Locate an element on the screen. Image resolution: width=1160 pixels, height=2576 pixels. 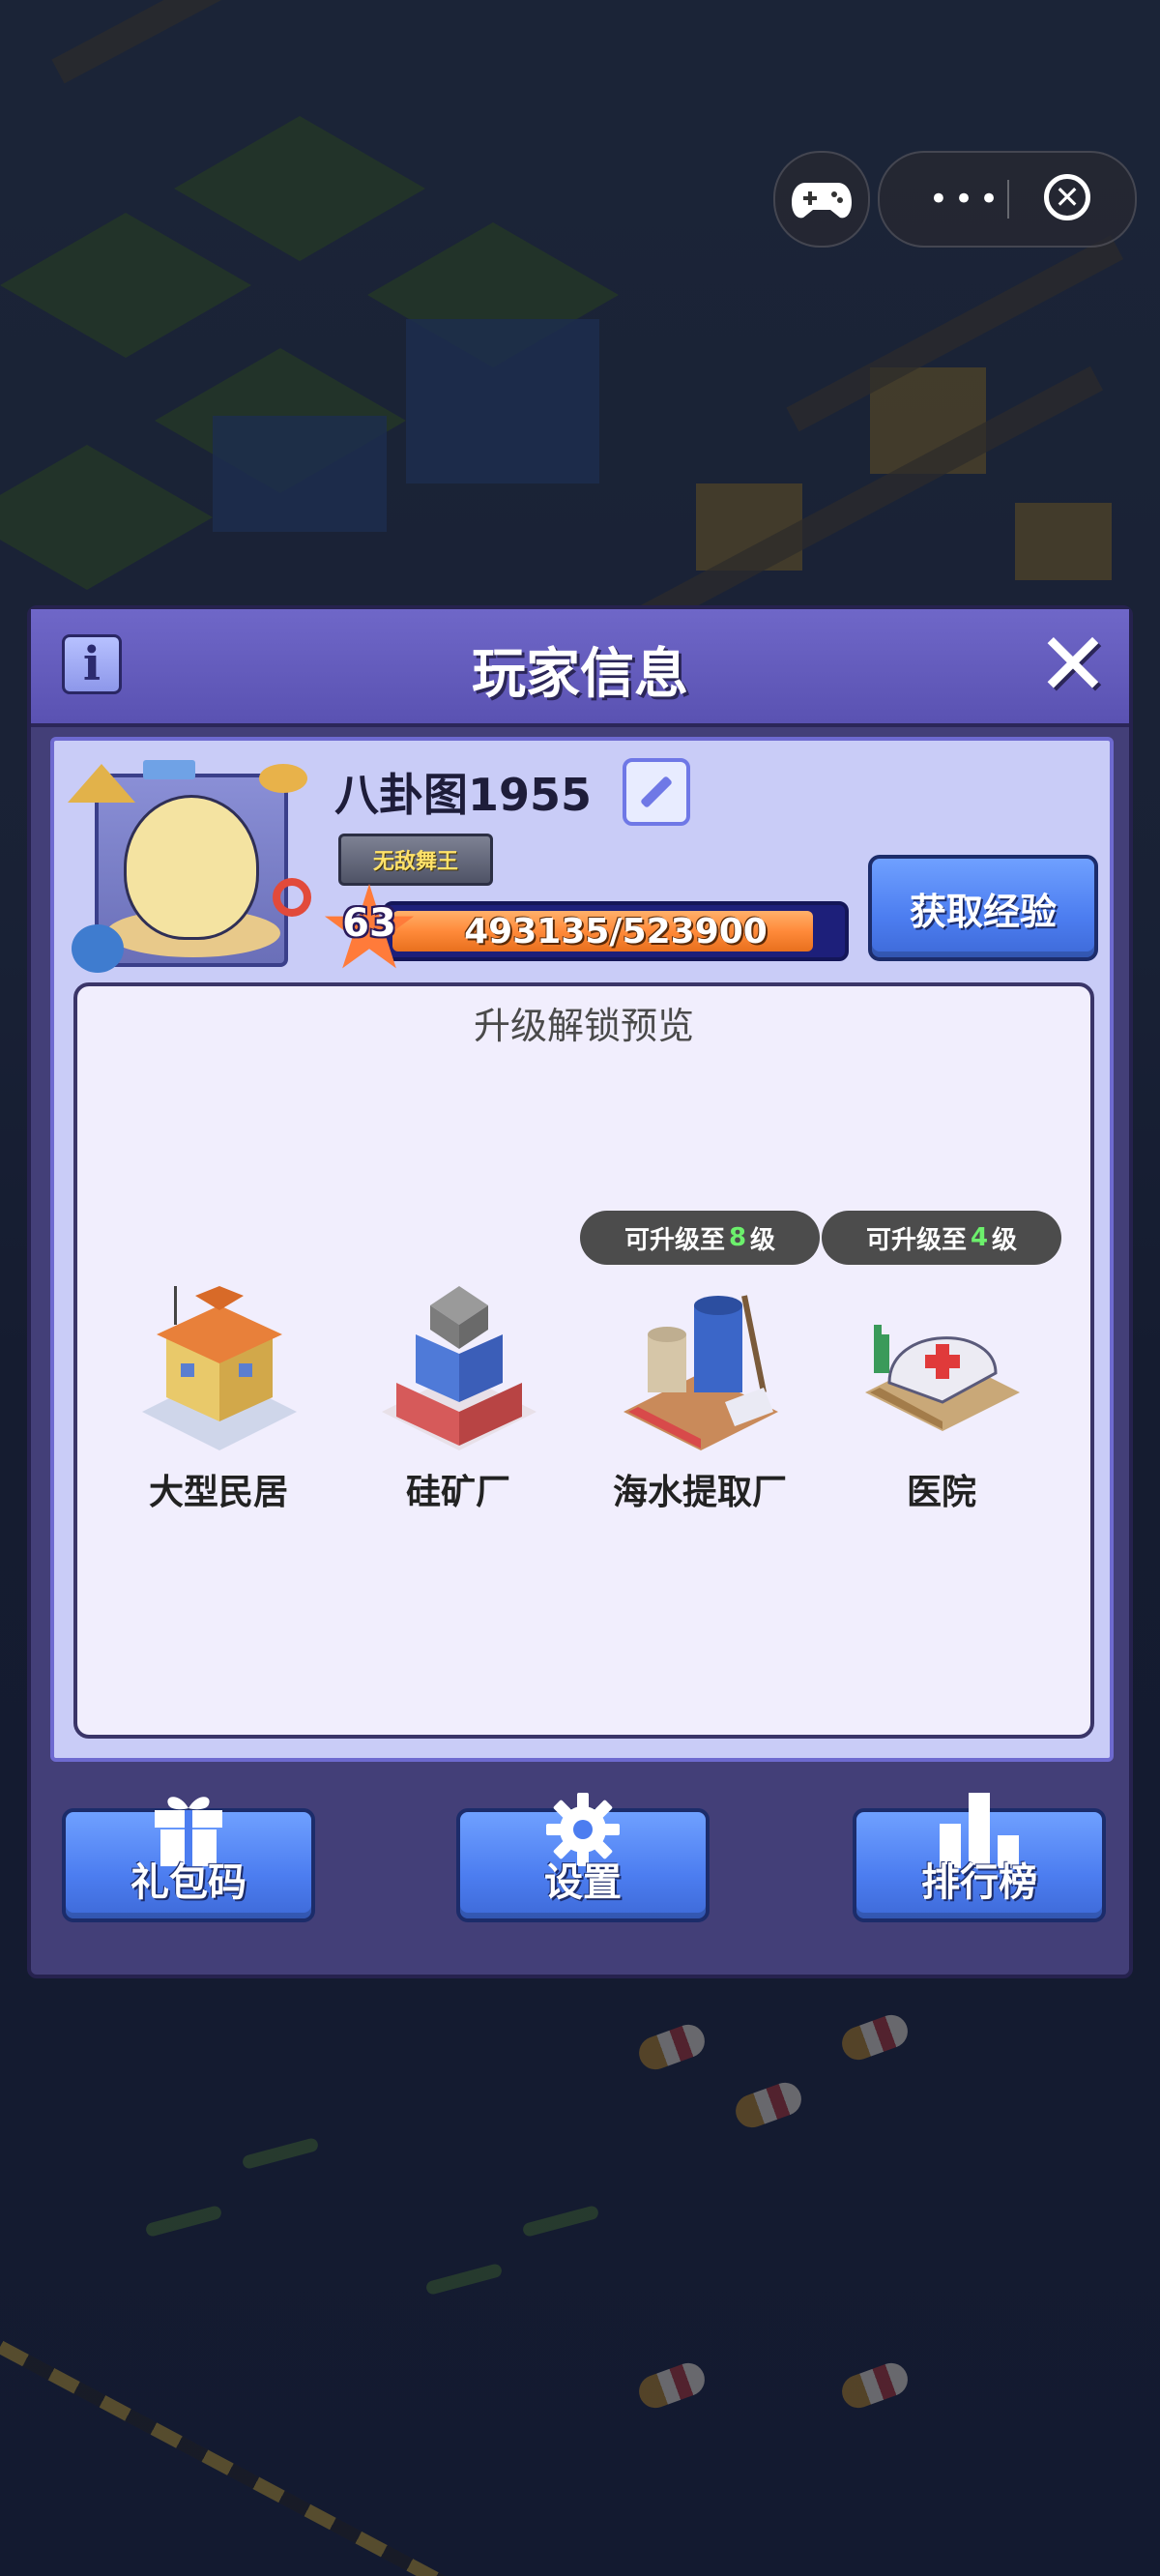
building-item: 大型民居 is located at coordinates (218, 1392).